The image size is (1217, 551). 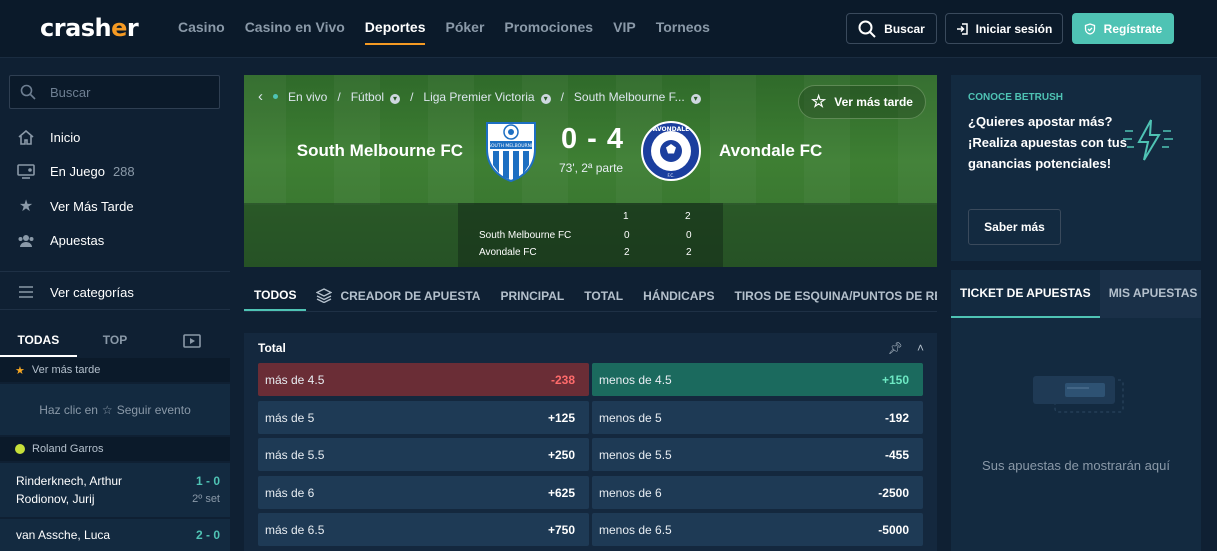 I want to click on odd-under-6-5: menos de 6.5 -5000, so click(x=757, y=529).